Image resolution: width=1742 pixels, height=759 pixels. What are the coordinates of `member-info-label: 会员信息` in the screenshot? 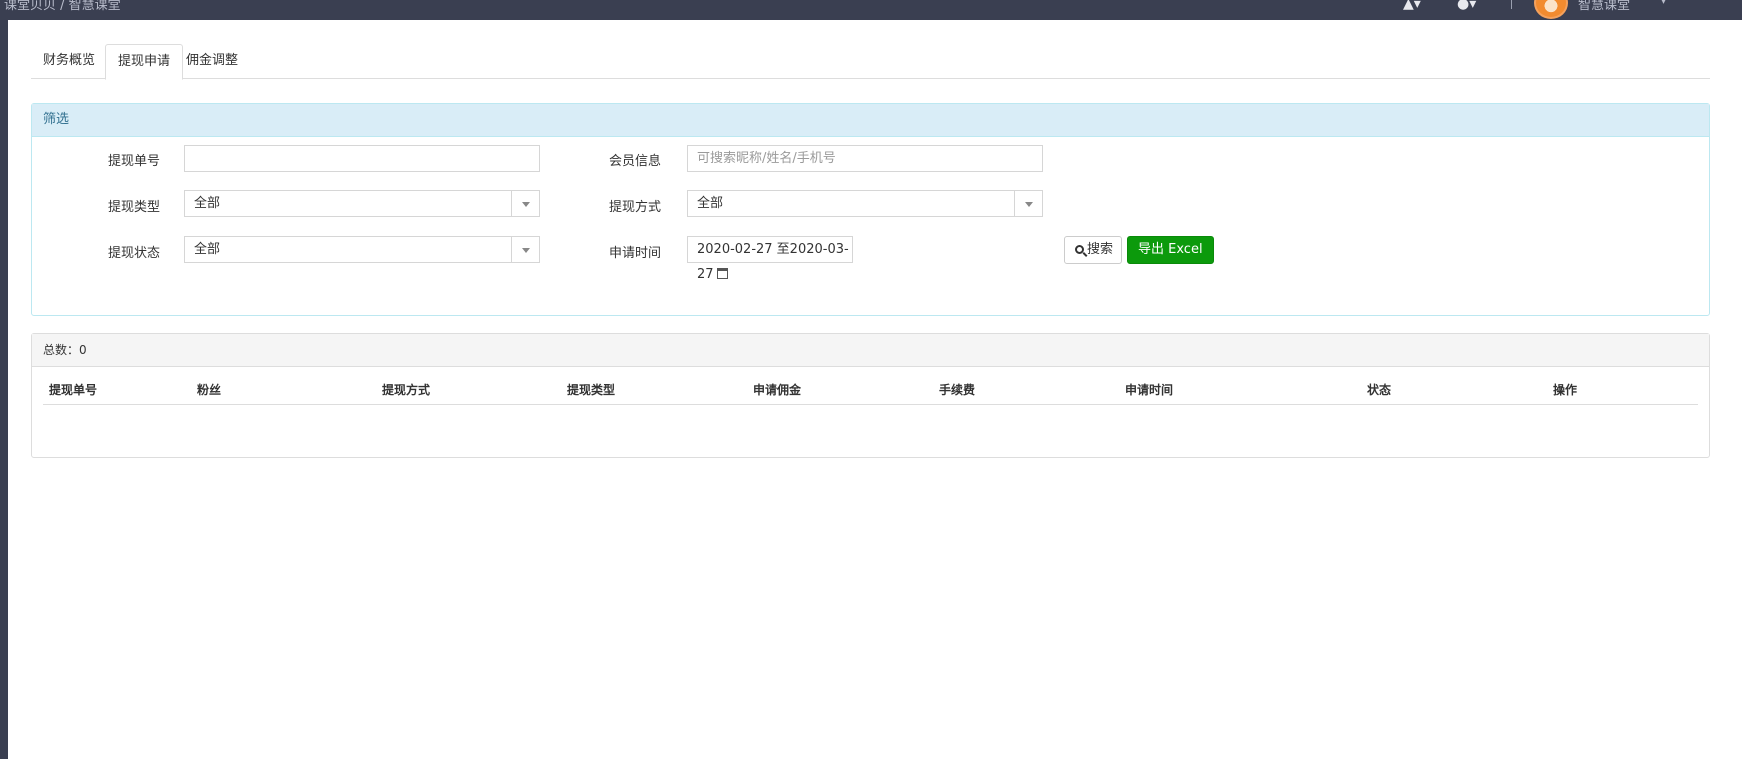 It's located at (634, 161).